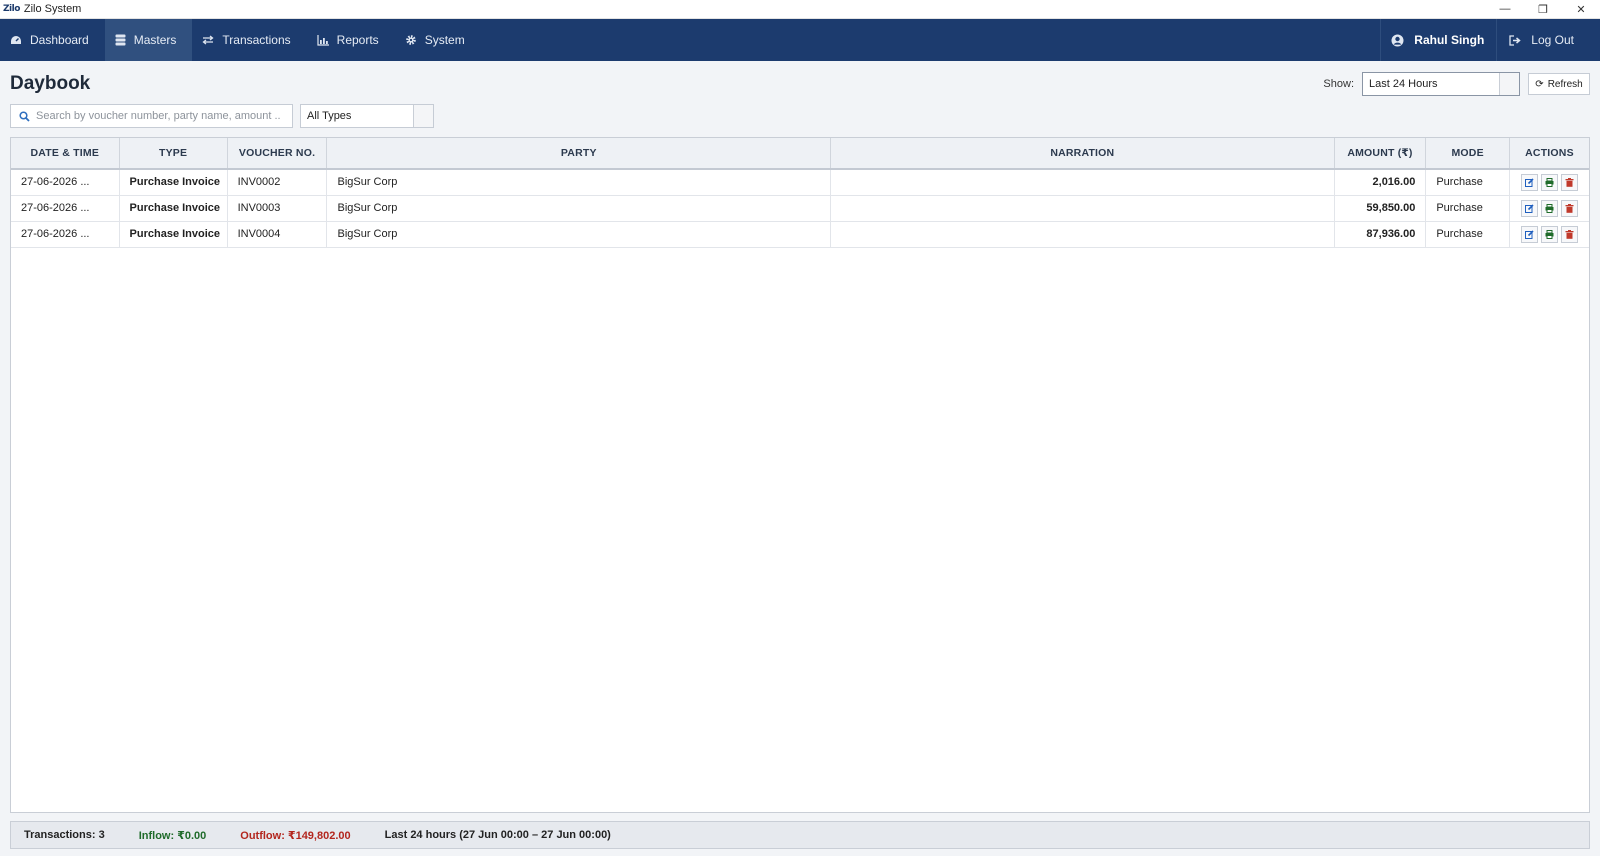  Describe the element at coordinates (1543, 9) in the screenshot. I see `restore-button: ❐` at that location.